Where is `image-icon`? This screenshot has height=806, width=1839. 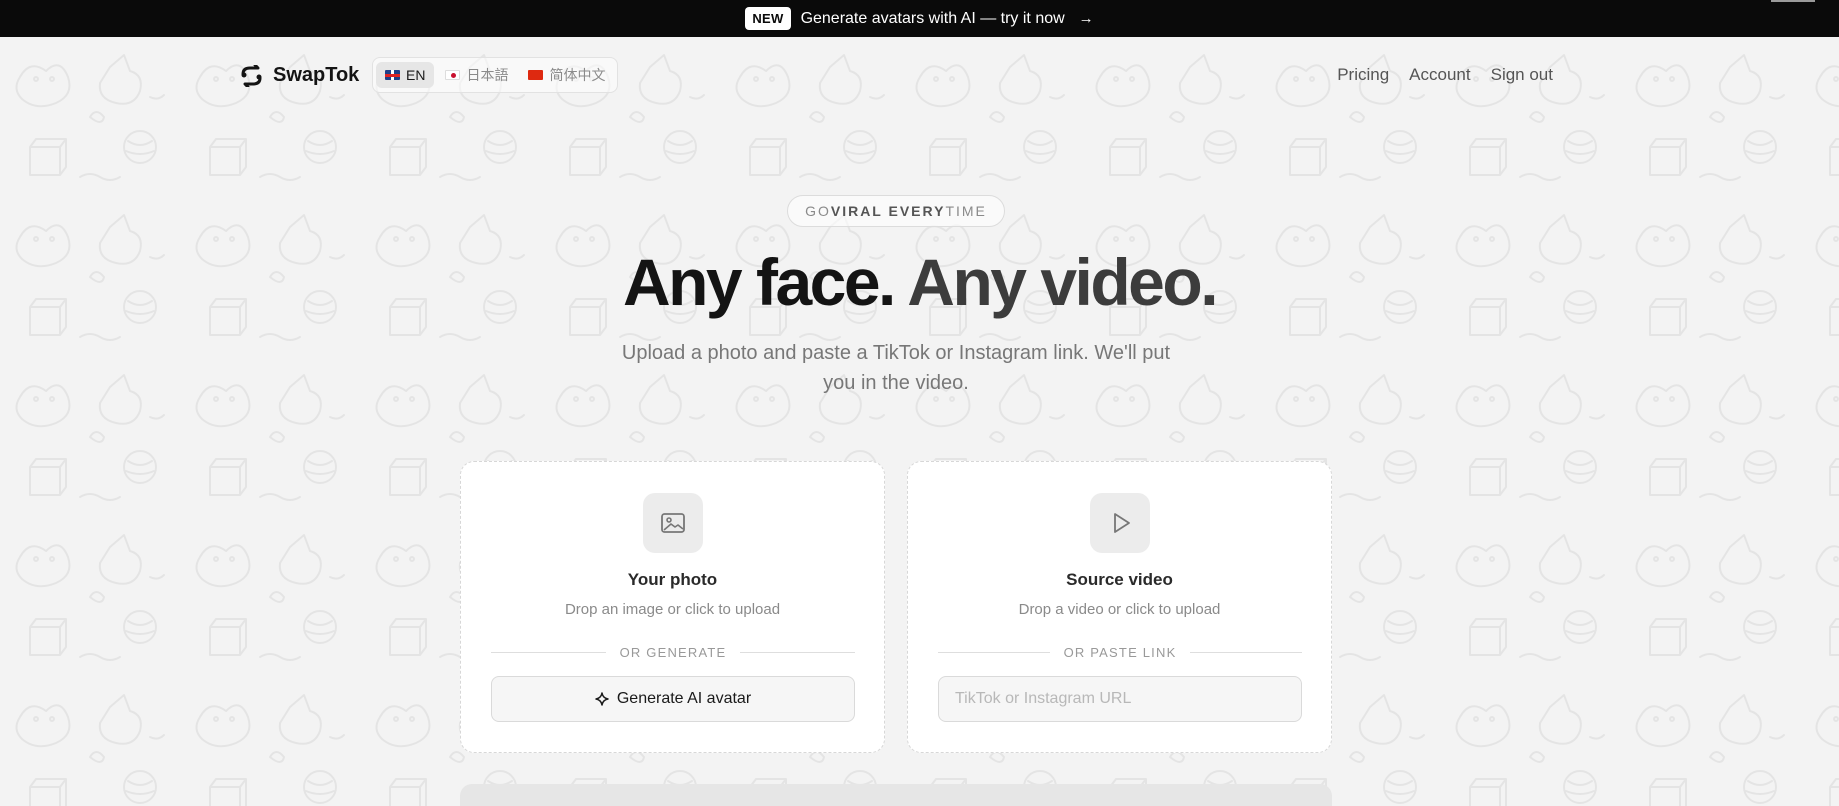 image-icon is located at coordinates (673, 523).